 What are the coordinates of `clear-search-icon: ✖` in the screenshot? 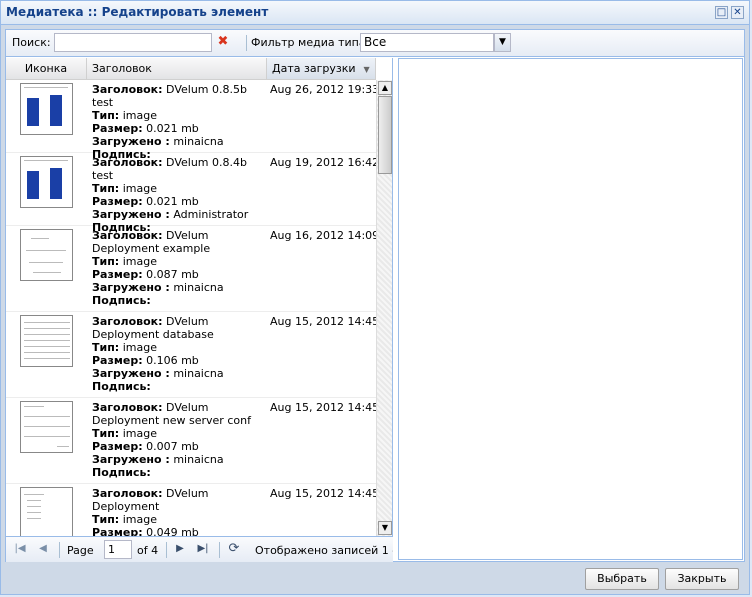 It's located at (223, 42).